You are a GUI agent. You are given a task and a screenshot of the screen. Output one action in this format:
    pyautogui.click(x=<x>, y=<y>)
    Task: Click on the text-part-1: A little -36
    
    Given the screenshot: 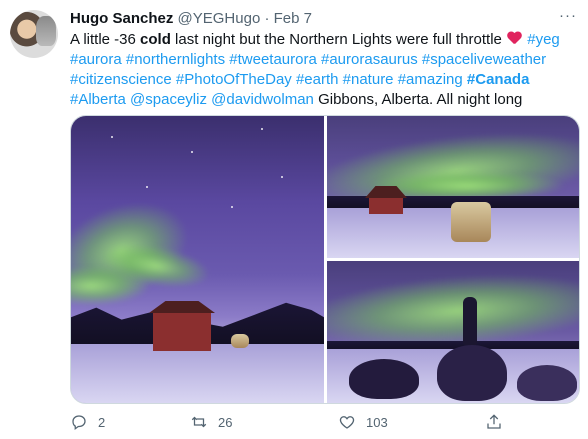 What is the action you would take?
    pyautogui.click(x=105, y=39)
    